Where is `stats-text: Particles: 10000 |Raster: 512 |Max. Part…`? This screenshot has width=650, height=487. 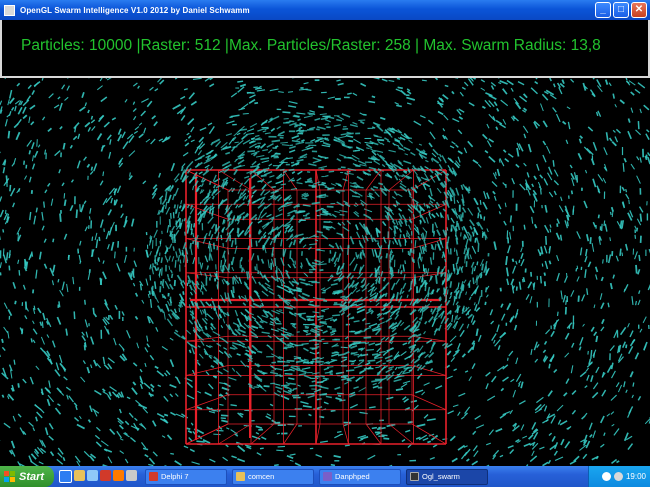 stats-text: Particles: 10000 |Raster: 512 |Max. Part… is located at coordinates (311, 45).